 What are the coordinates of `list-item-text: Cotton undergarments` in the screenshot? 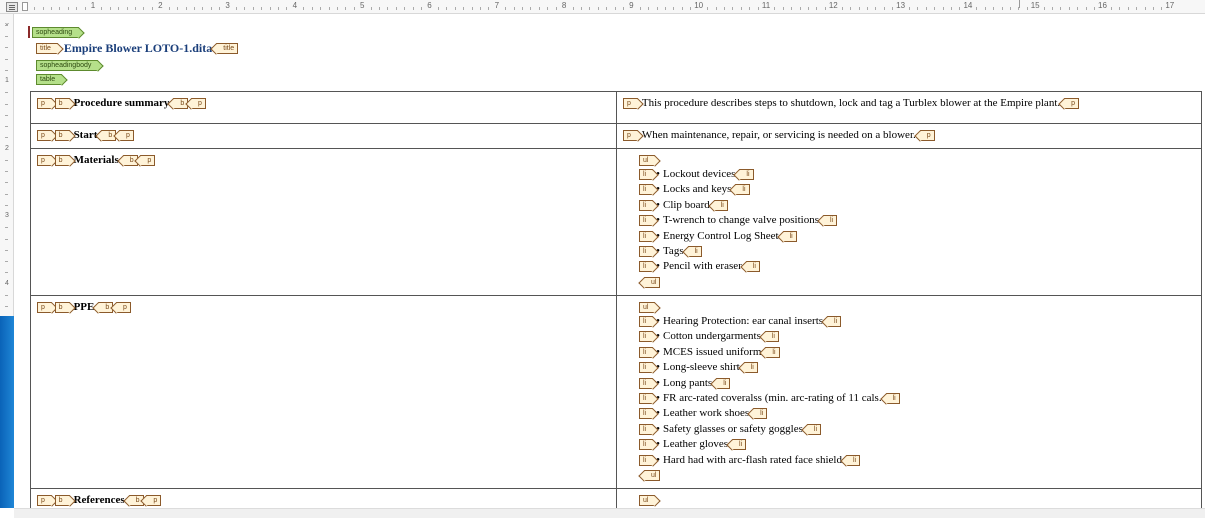 It's located at (712, 336).